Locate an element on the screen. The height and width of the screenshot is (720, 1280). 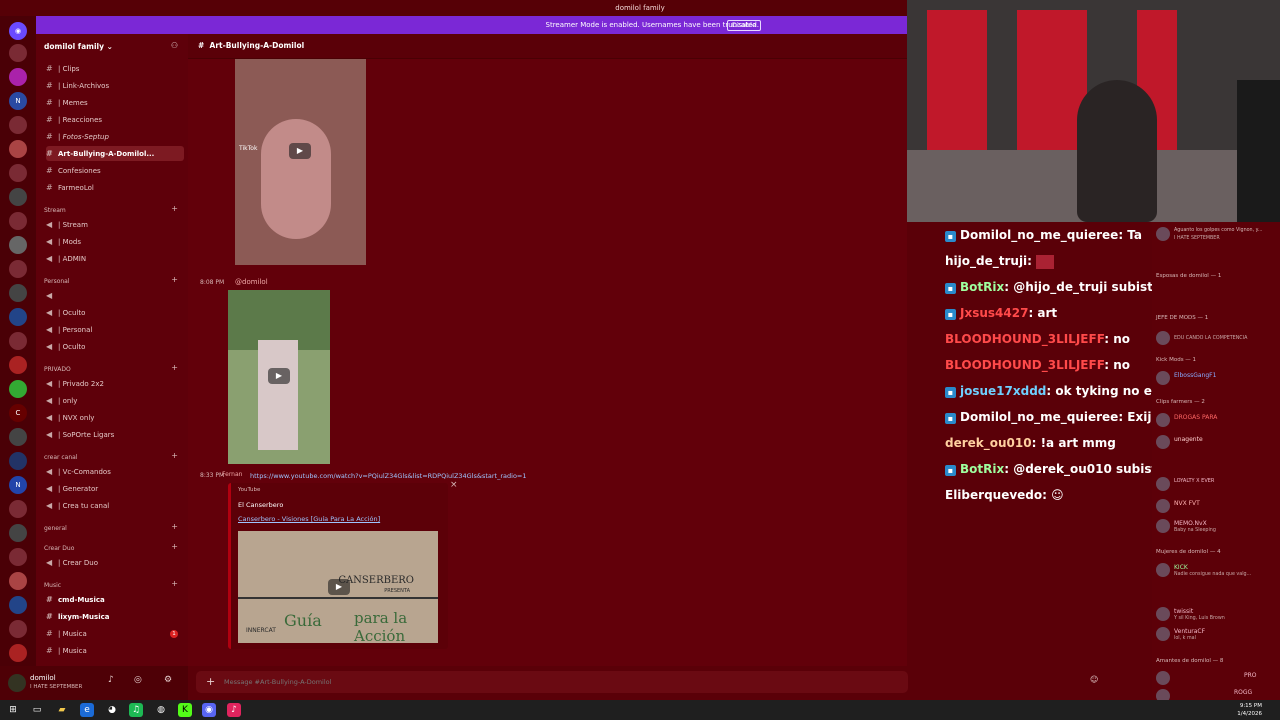
voice-channel-crear-duo: ◀ | Crear Duo is located at coordinates (115, 562).